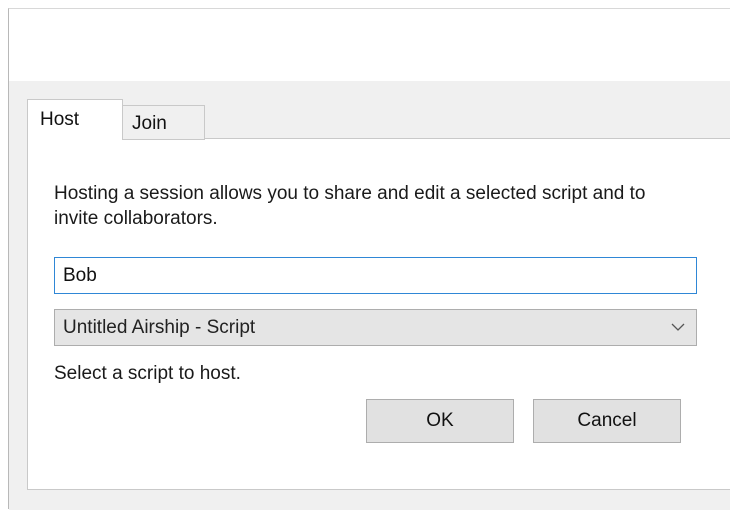 Image resolution: width=730 pixels, height=510 pixels. What do you see at coordinates (375, 275) in the screenshot?
I see `name-input` at bounding box center [375, 275].